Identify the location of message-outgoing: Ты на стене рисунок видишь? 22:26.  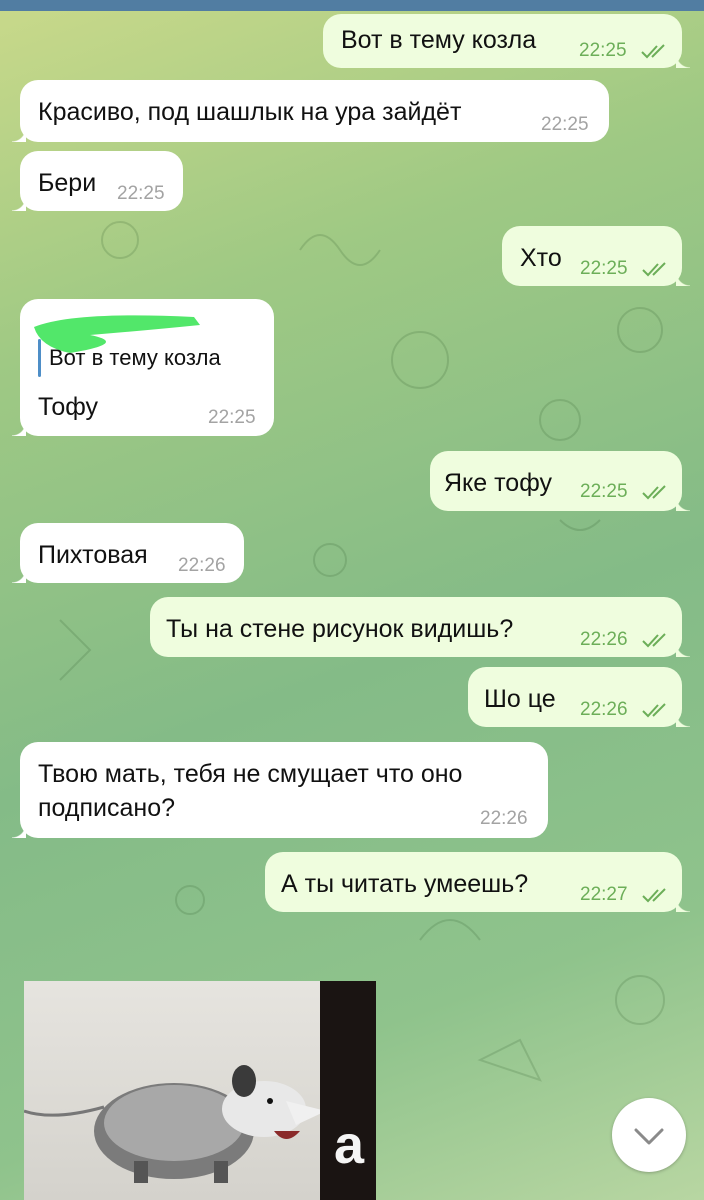
(420, 627).